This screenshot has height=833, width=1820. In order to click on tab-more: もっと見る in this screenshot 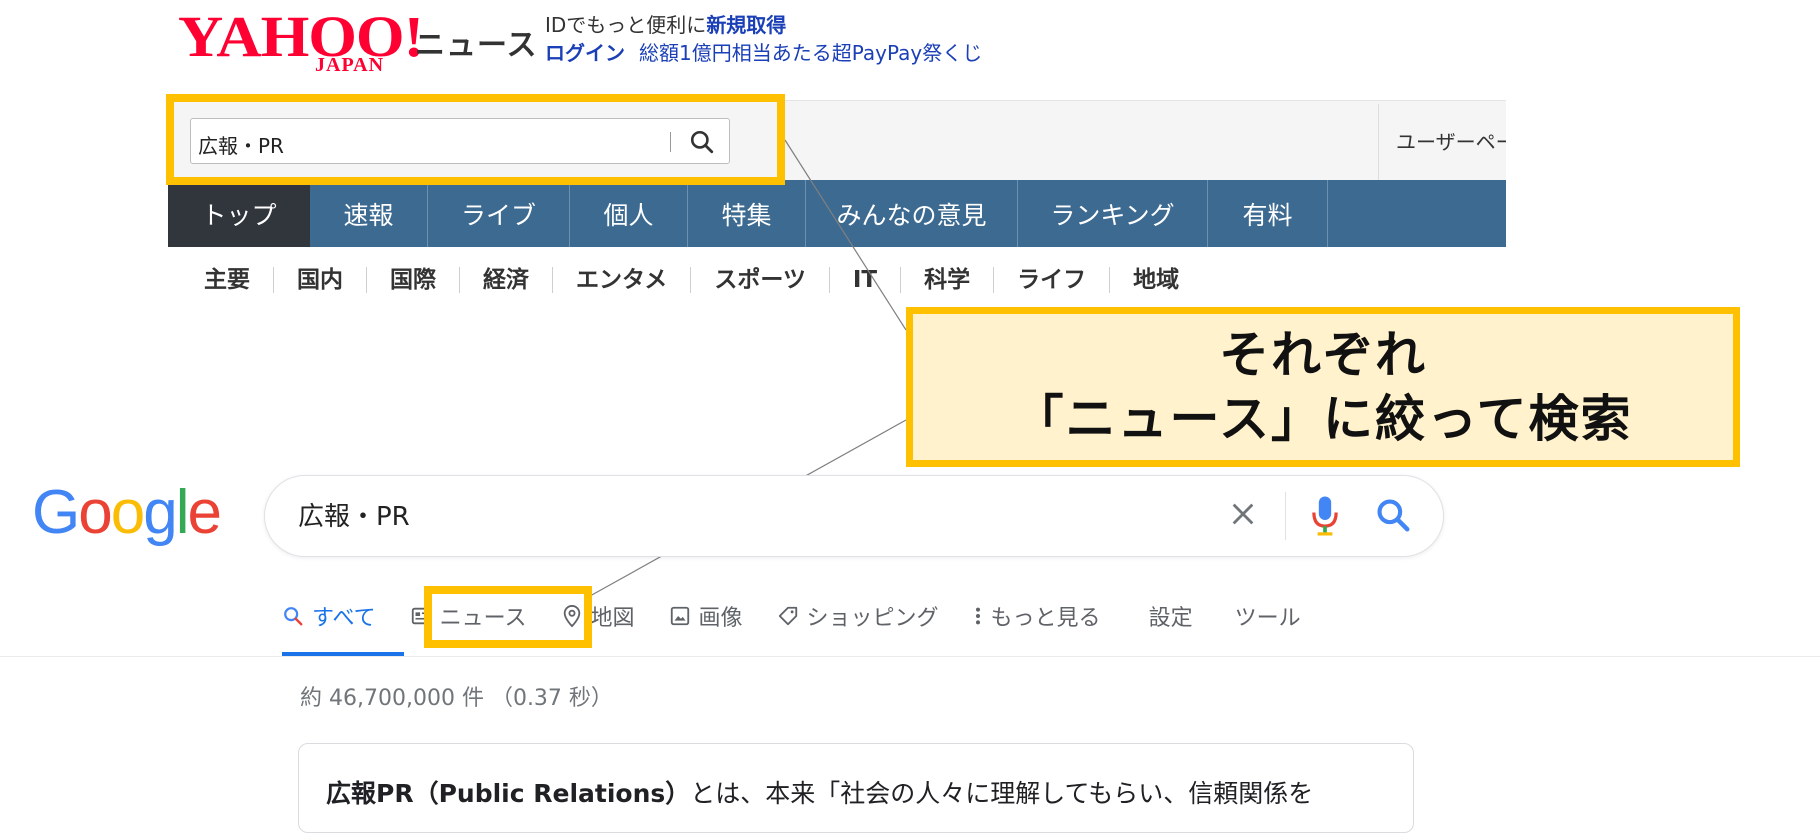, I will do `click(1037, 616)`.